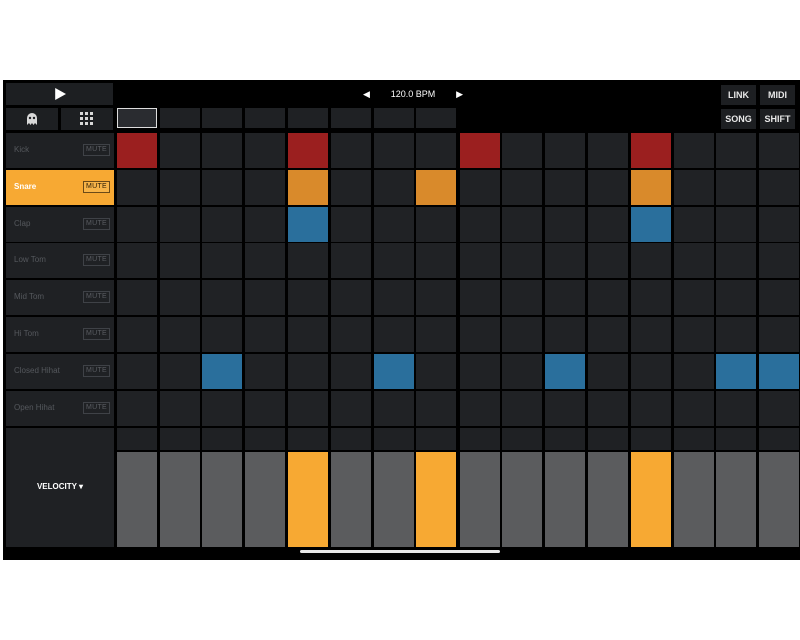  Describe the element at coordinates (87, 119) in the screenshot. I see `grid-button` at that location.